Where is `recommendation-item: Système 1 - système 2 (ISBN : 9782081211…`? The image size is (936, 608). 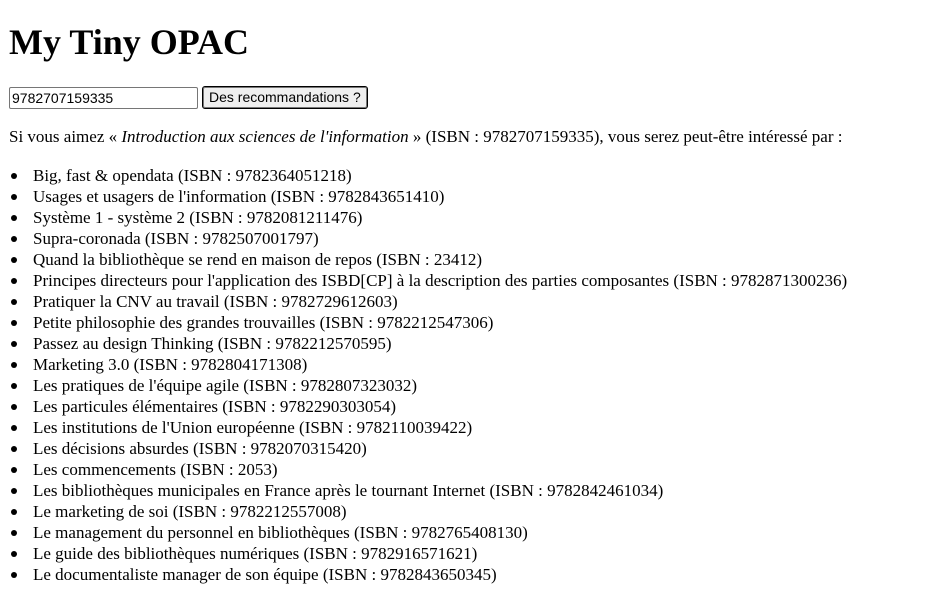 recommendation-item: Système 1 - système 2 (ISBN : 9782081211… is located at coordinates (428, 217).